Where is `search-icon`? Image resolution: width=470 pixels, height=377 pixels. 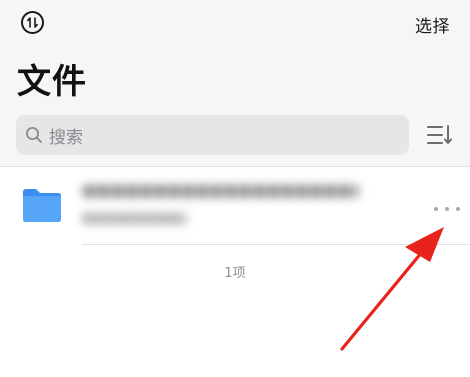 search-icon is located at coordinates (34, 135).